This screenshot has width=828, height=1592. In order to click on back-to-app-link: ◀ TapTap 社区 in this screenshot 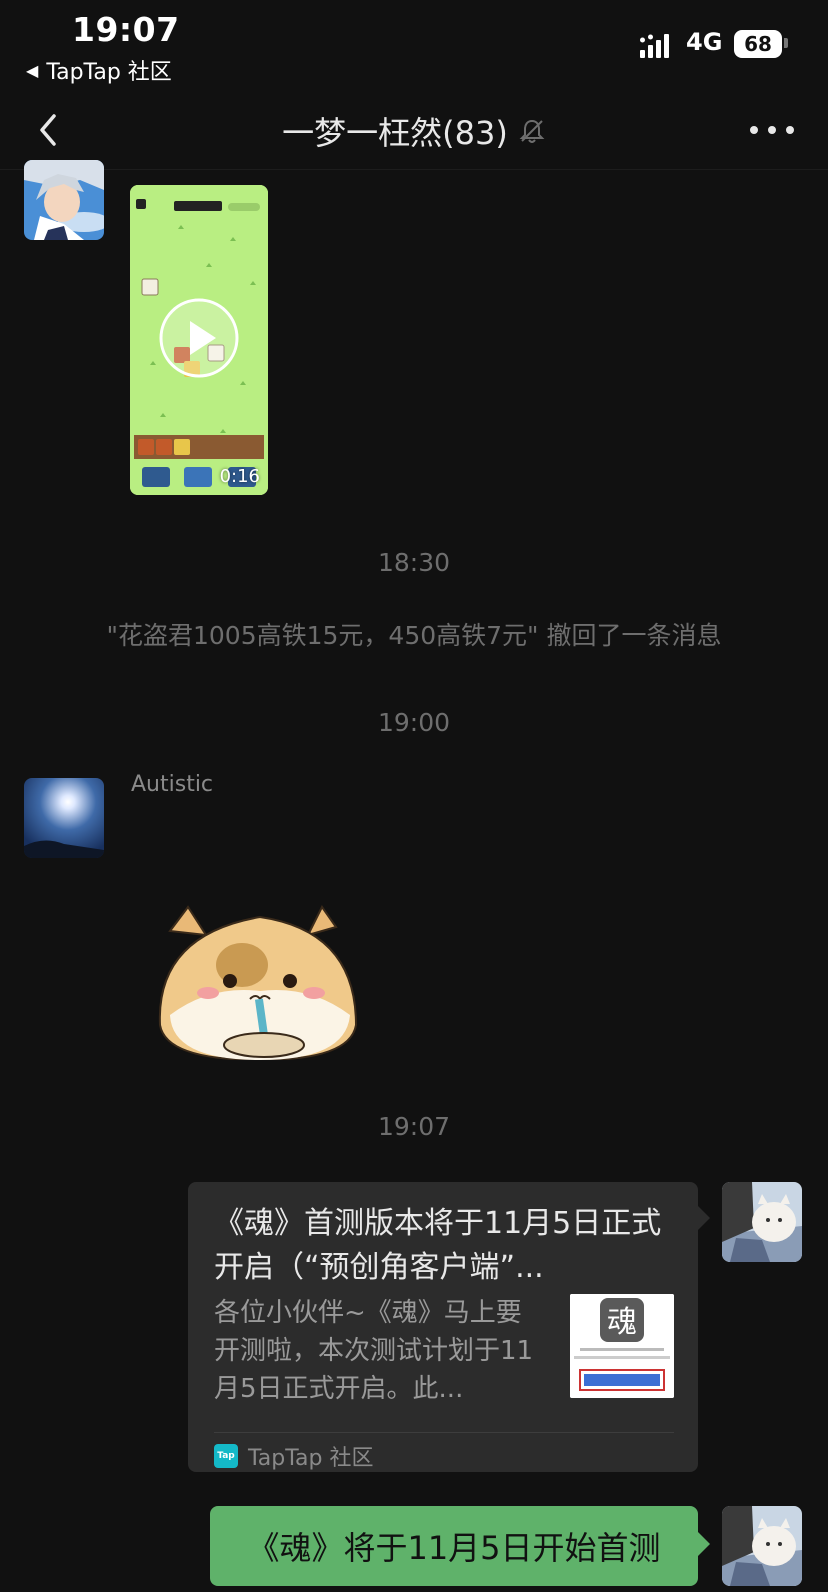, I will do `click(99, 70)`.